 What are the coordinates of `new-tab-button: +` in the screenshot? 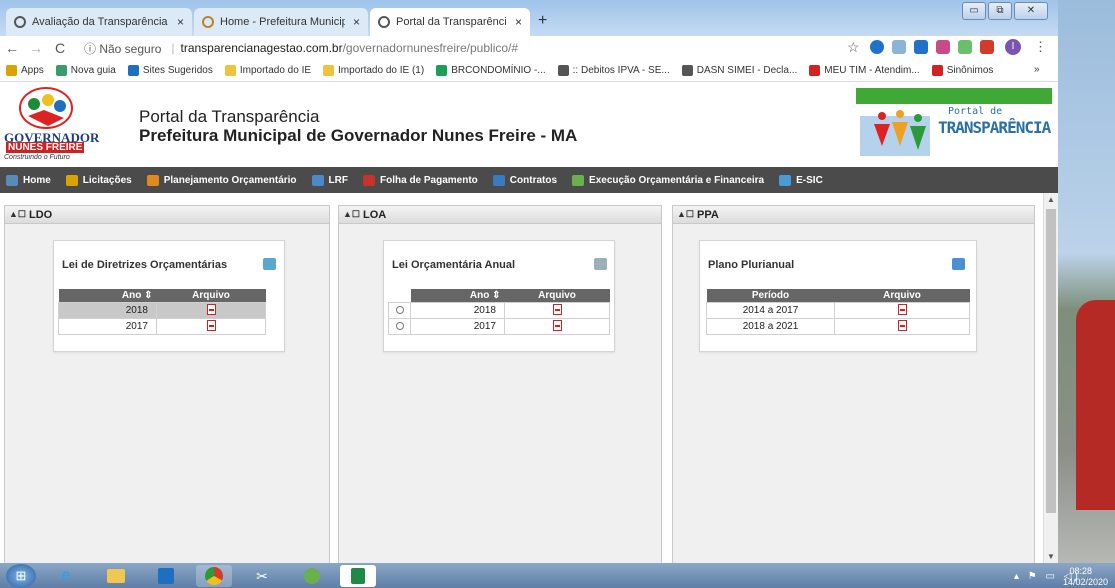 It's located at (542, 21).